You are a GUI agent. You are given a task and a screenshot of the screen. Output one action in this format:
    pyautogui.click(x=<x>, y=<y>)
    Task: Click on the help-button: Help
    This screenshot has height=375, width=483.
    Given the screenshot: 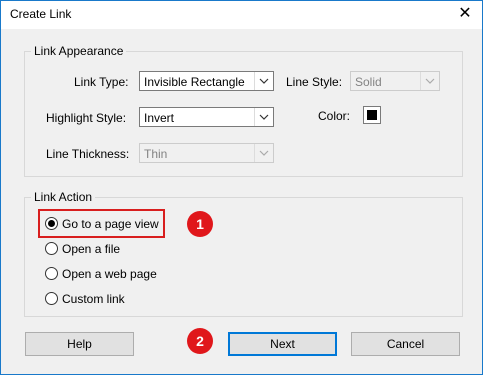 What is the action you would take?
    pyautogui.click(x=79, y=344)
    